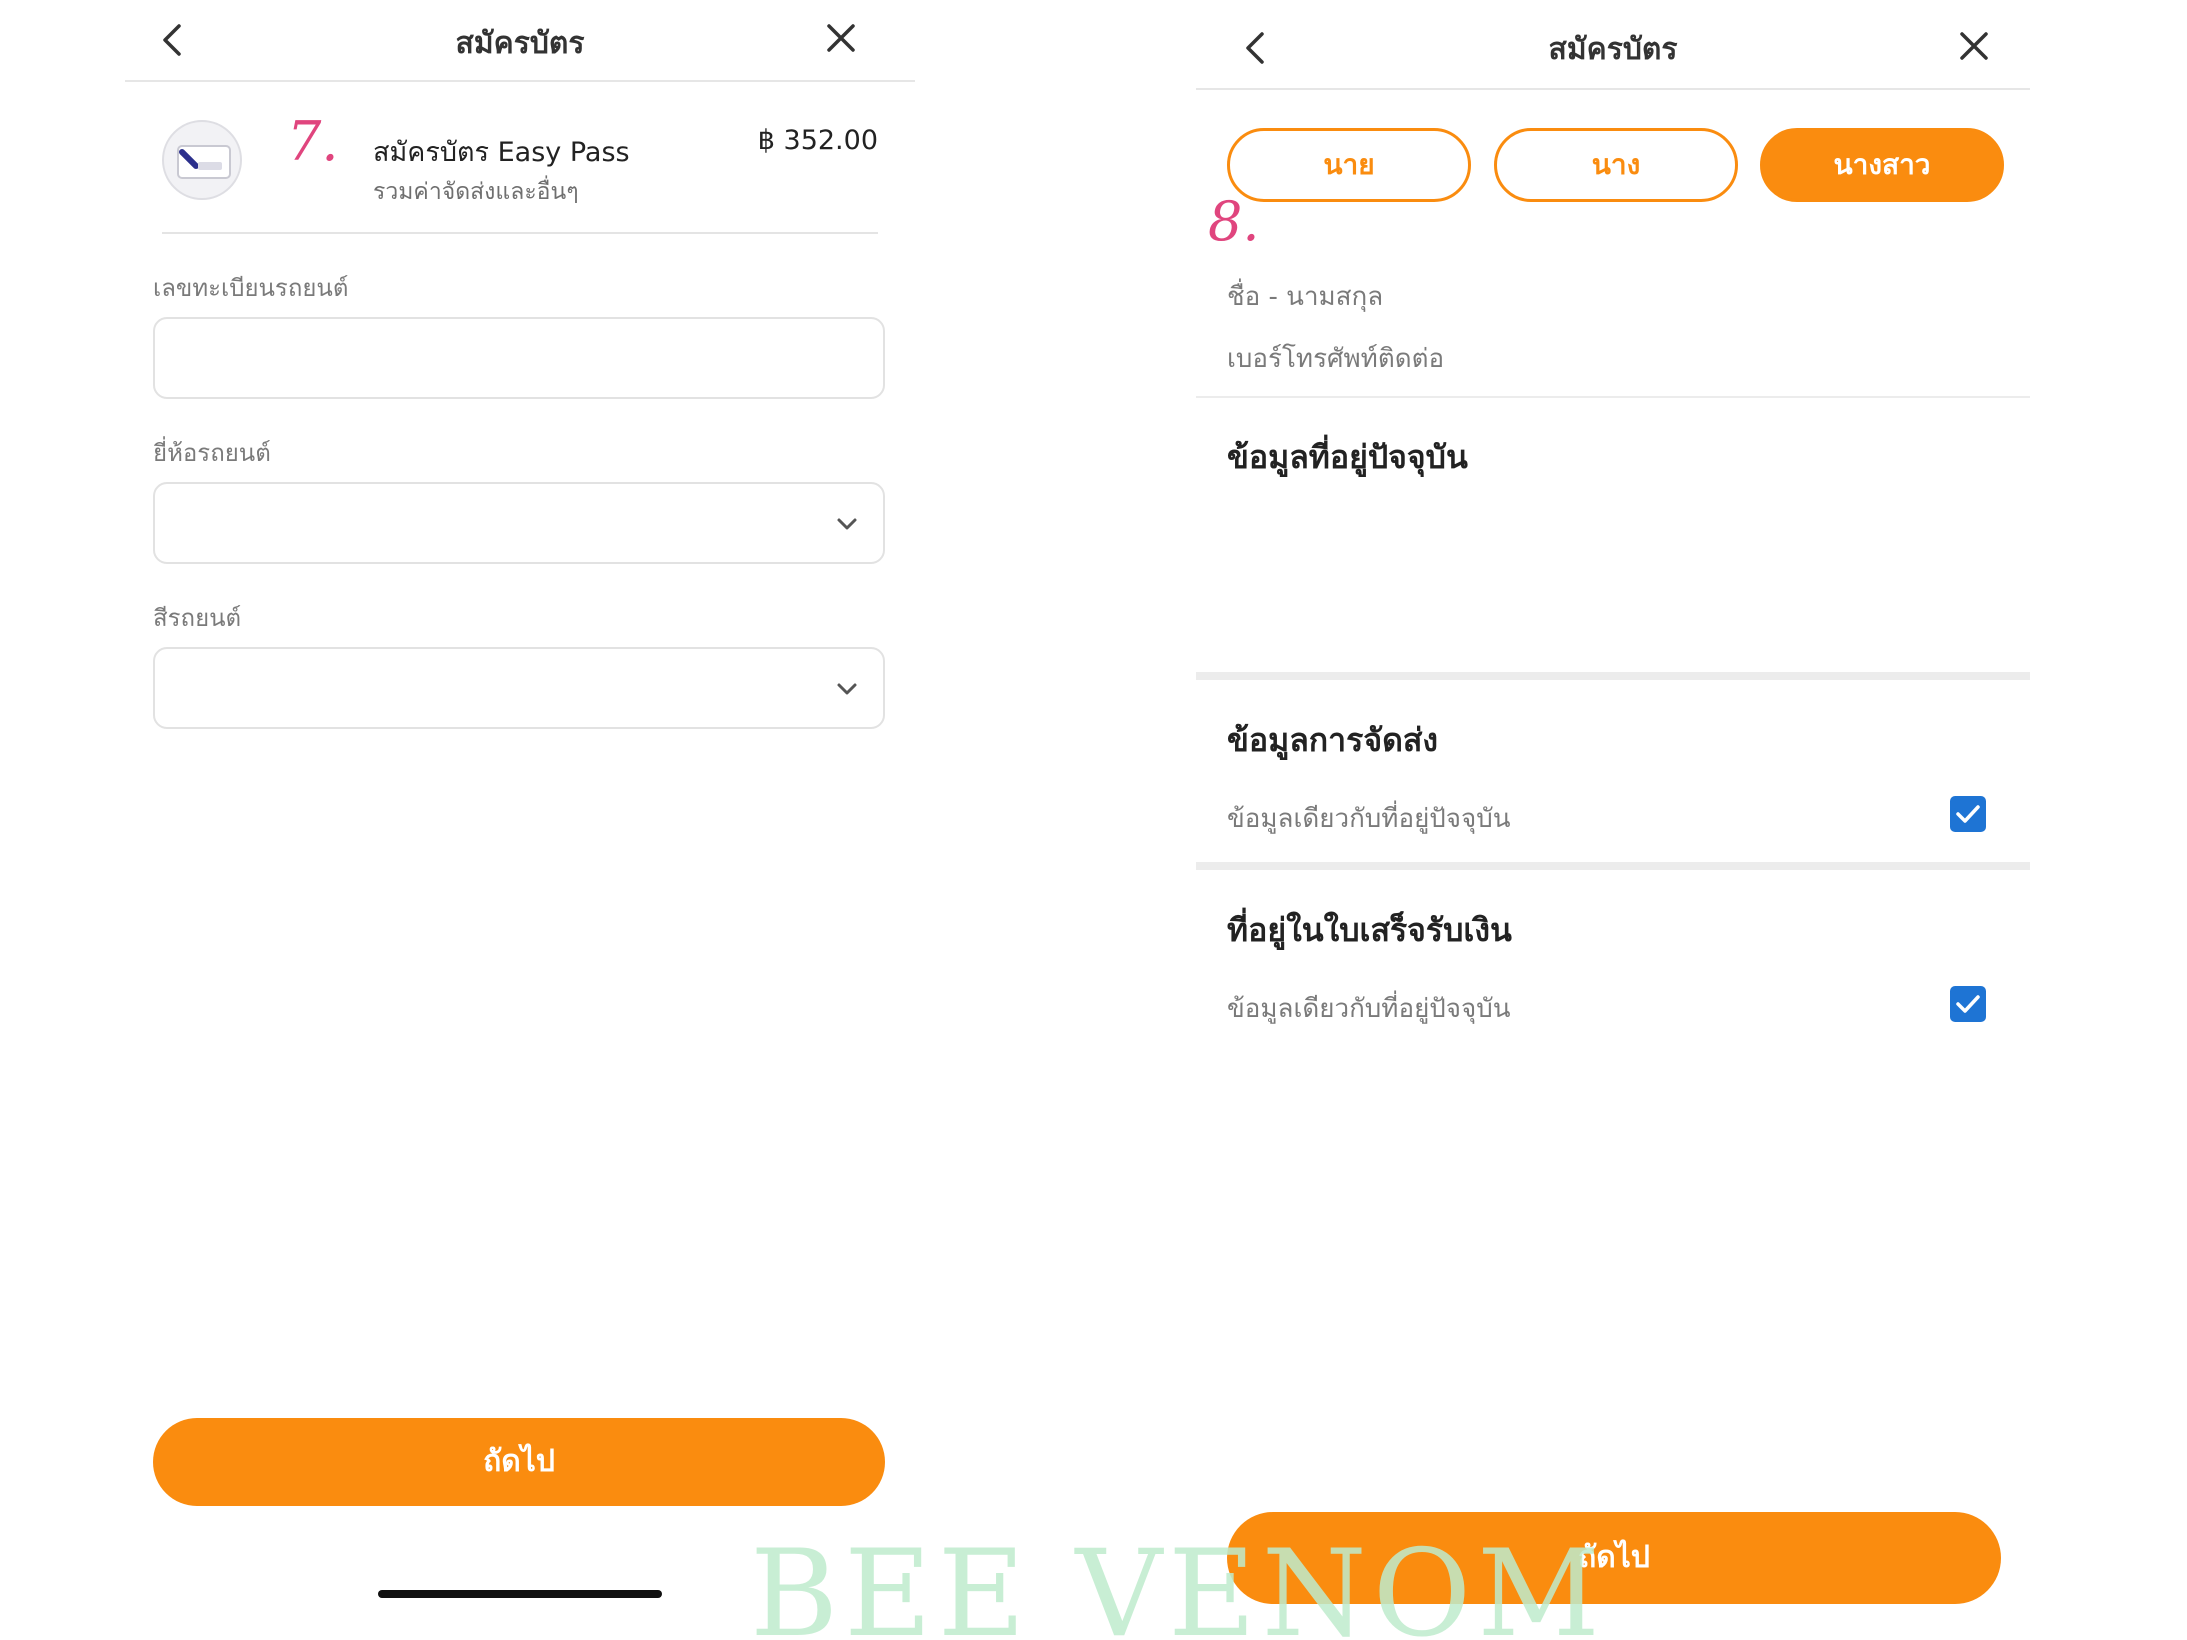  Describe the element at coordinates (1369, 819) in the screenshot. I see `shipping-same-label: ข้อมูลเดียวกับที่อยู่ปัจจุบัน` at that location.